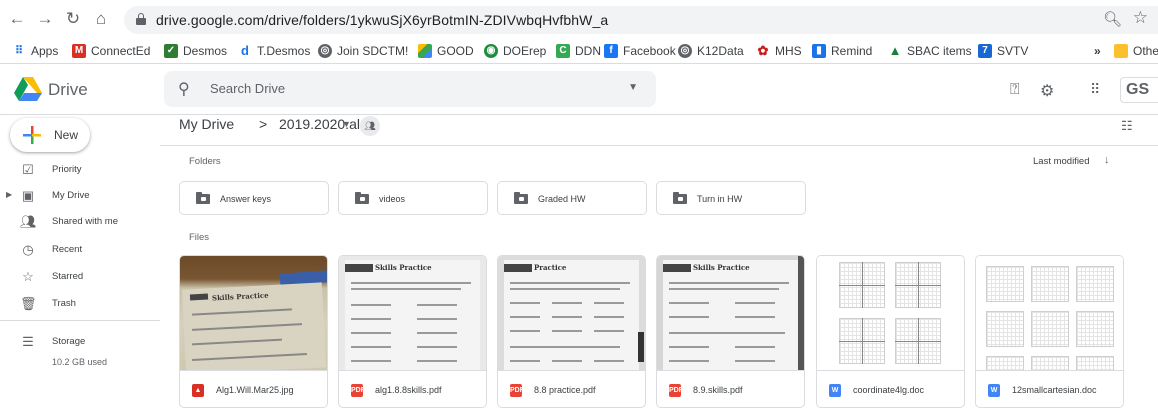 The height and width of the screenshot is (416, 1158). What do you see at coordinates (35, 51) in the screenshot?
I see `bookmark-apps: ⠿ Apps` at bounding box center [35, 51].